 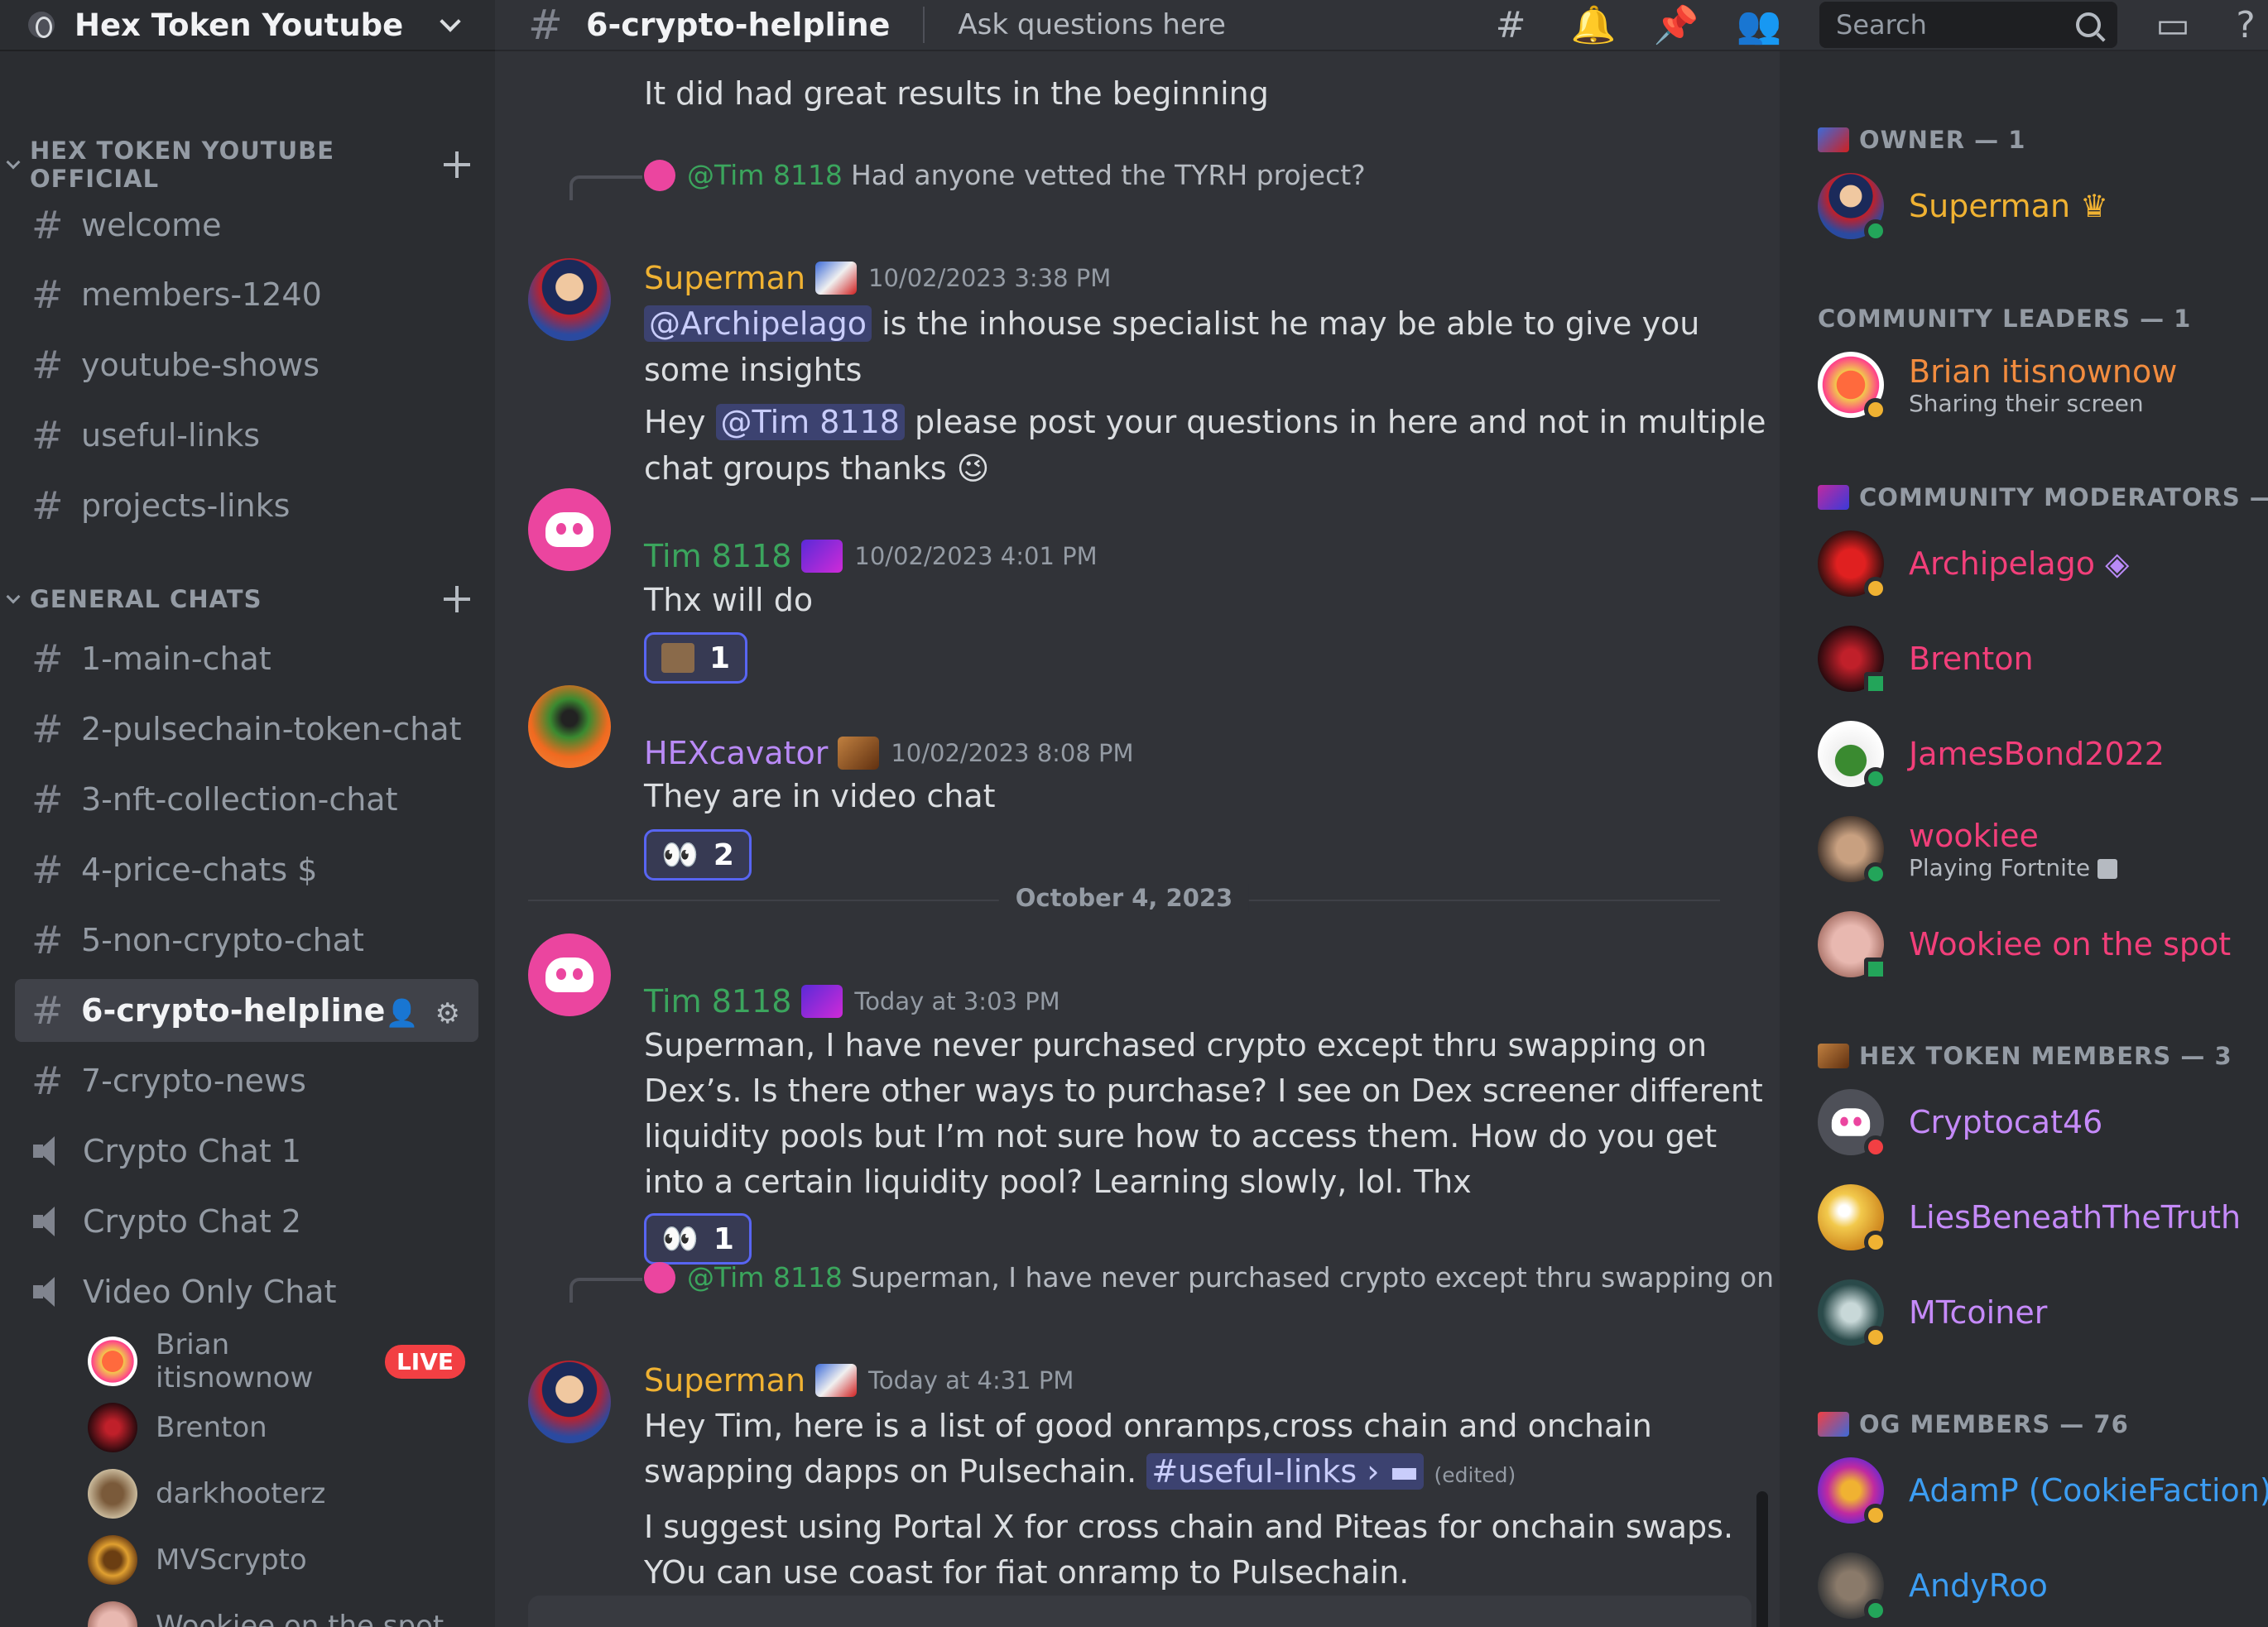 I want to click on member-item: Brian itisnownow Sharing their screen, so click(x=2041, y=385).